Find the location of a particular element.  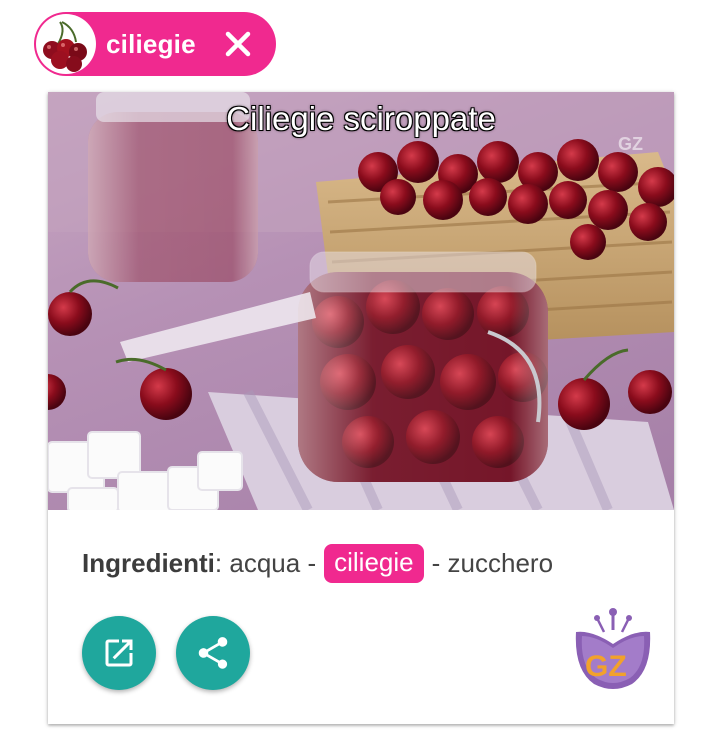

ingredients-line: Ingredienti: acqua - ciliegie - zucchero is located at coordinates (317, 563).